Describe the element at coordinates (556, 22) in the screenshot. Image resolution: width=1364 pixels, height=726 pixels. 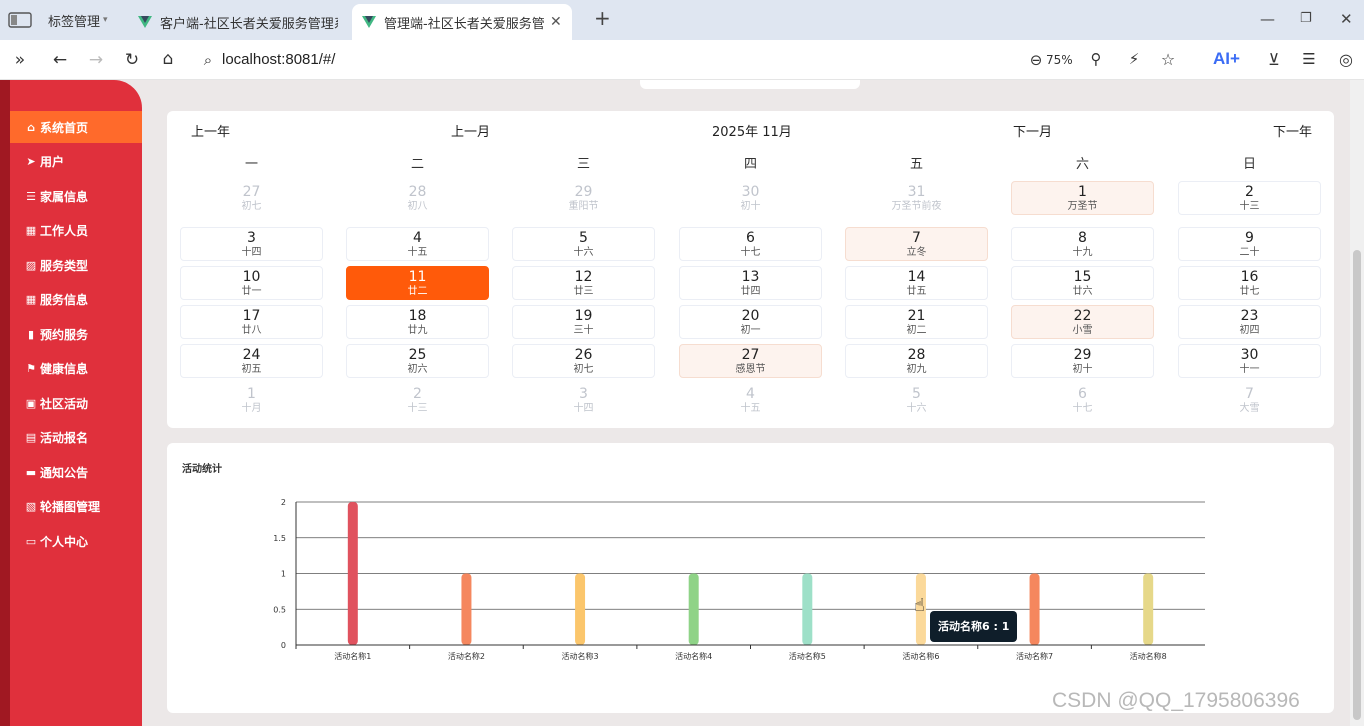
I see `close-icon: ✕` at that location.